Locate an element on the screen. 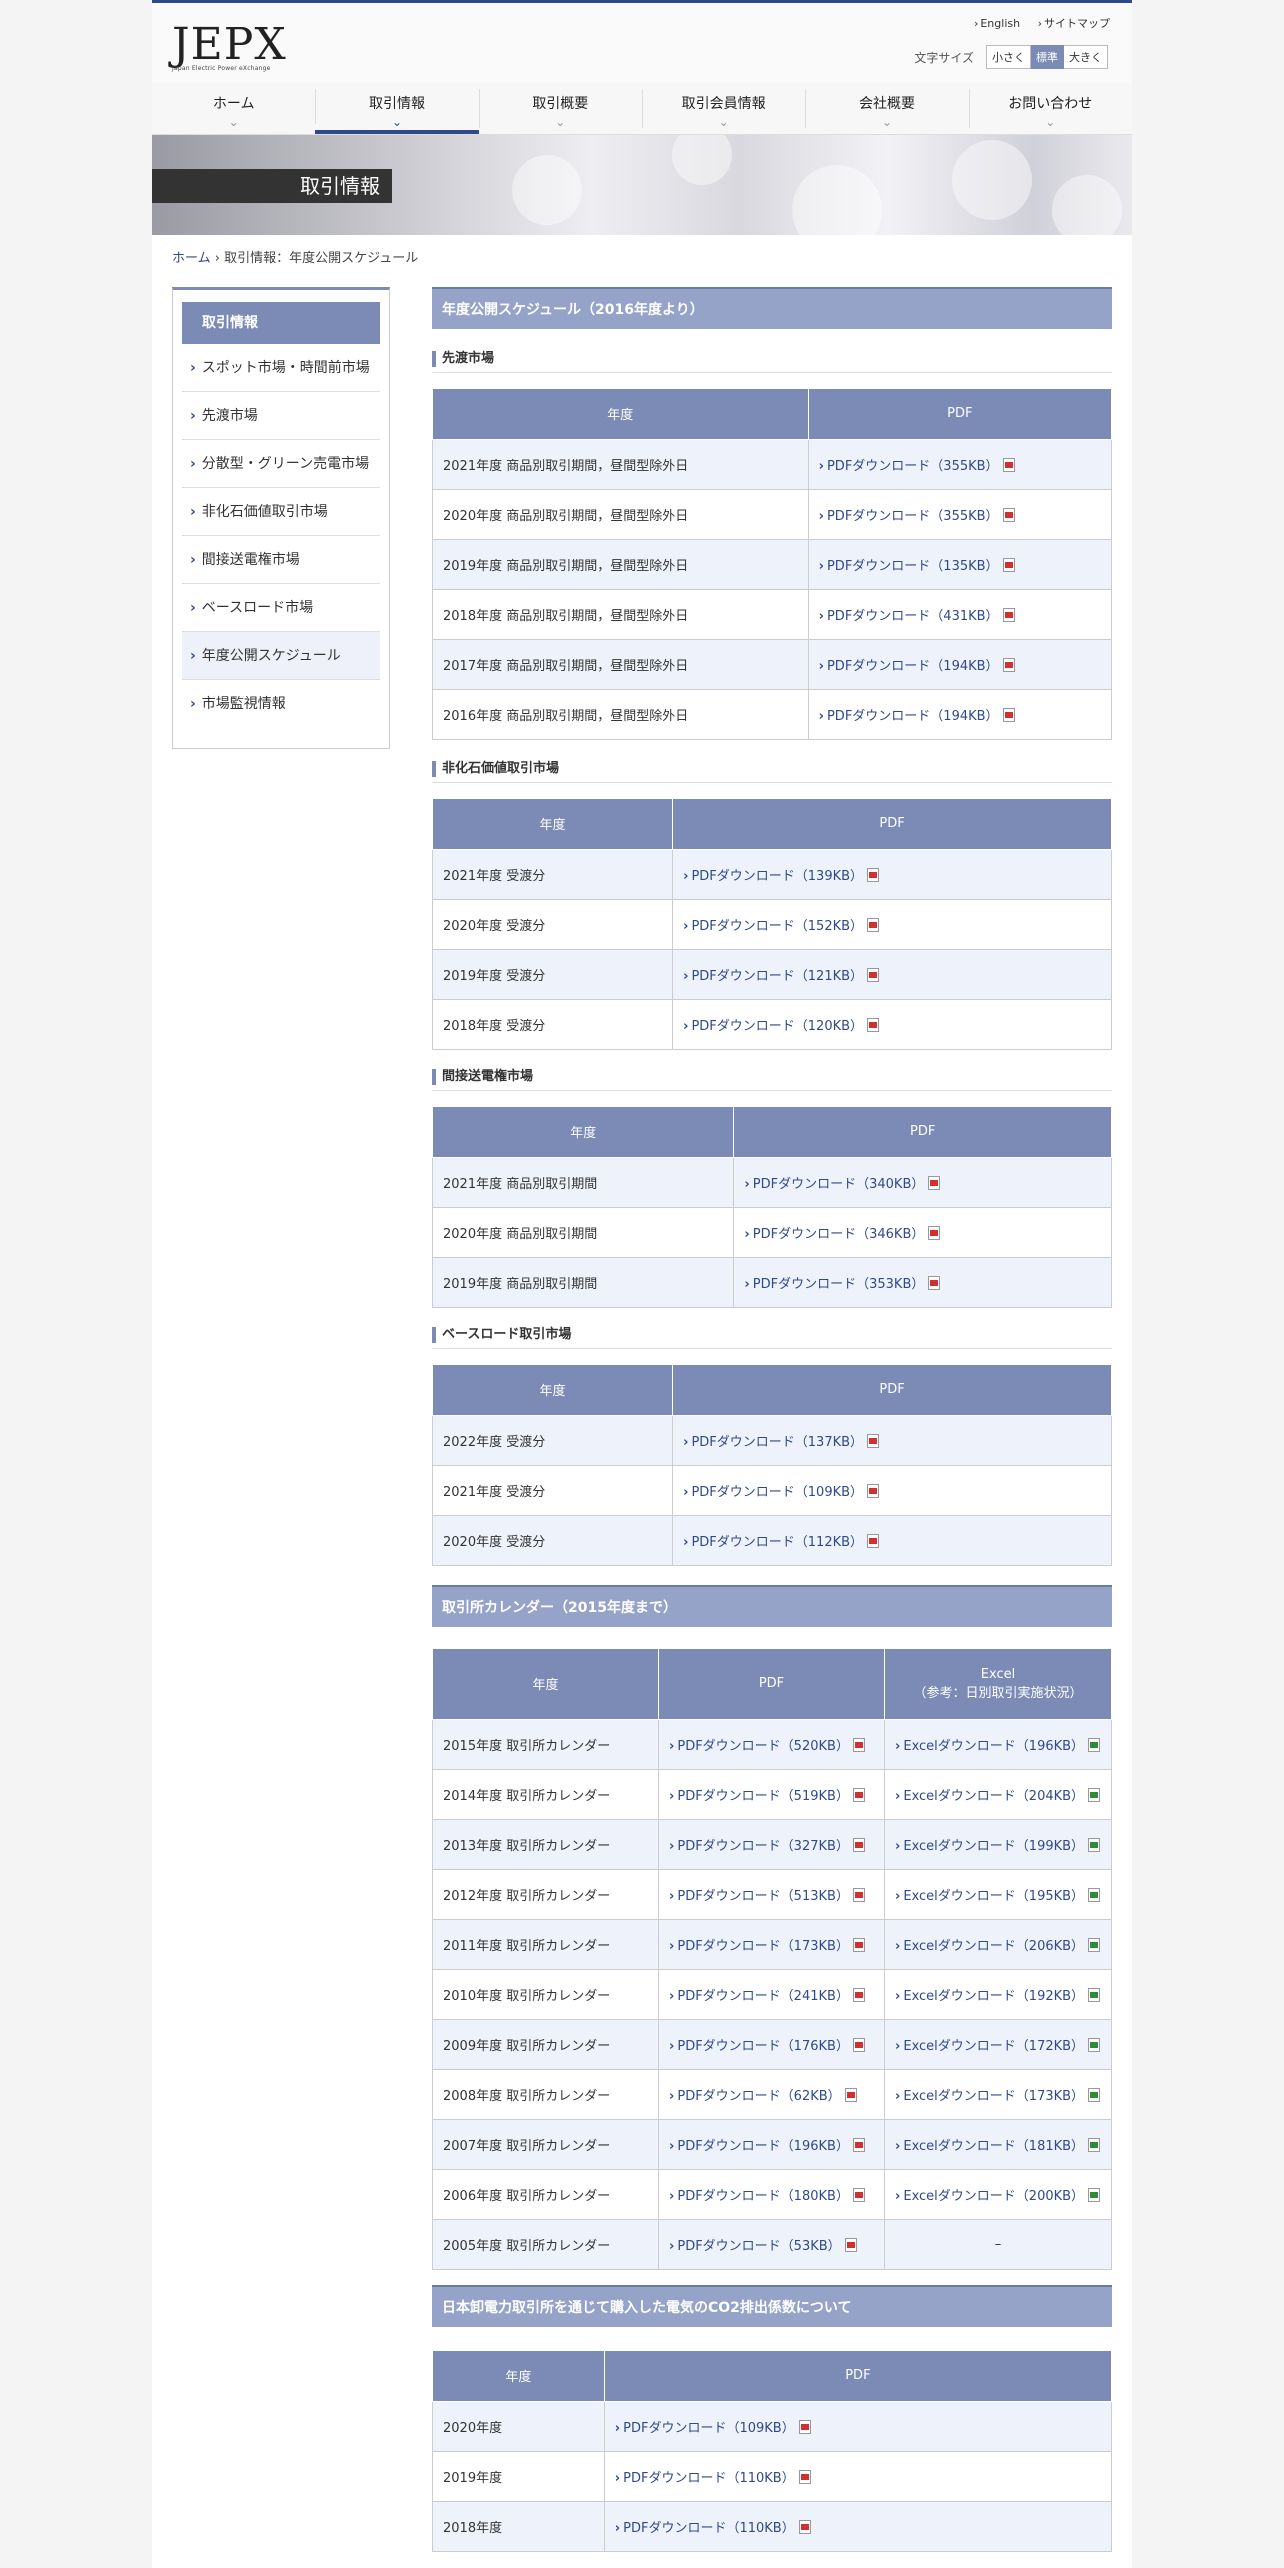  link-label: PDFダウンロード（353KB） is located at coordinates (838, 1284).